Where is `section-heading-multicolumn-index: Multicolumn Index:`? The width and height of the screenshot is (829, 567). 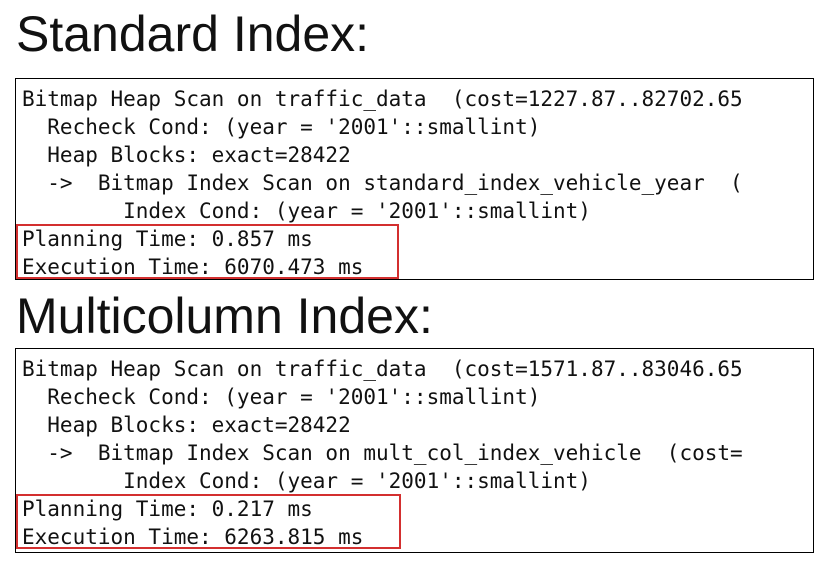
section-heading-multicolumn-index: Multicolumn Index: is located at coordinates (224, 316).